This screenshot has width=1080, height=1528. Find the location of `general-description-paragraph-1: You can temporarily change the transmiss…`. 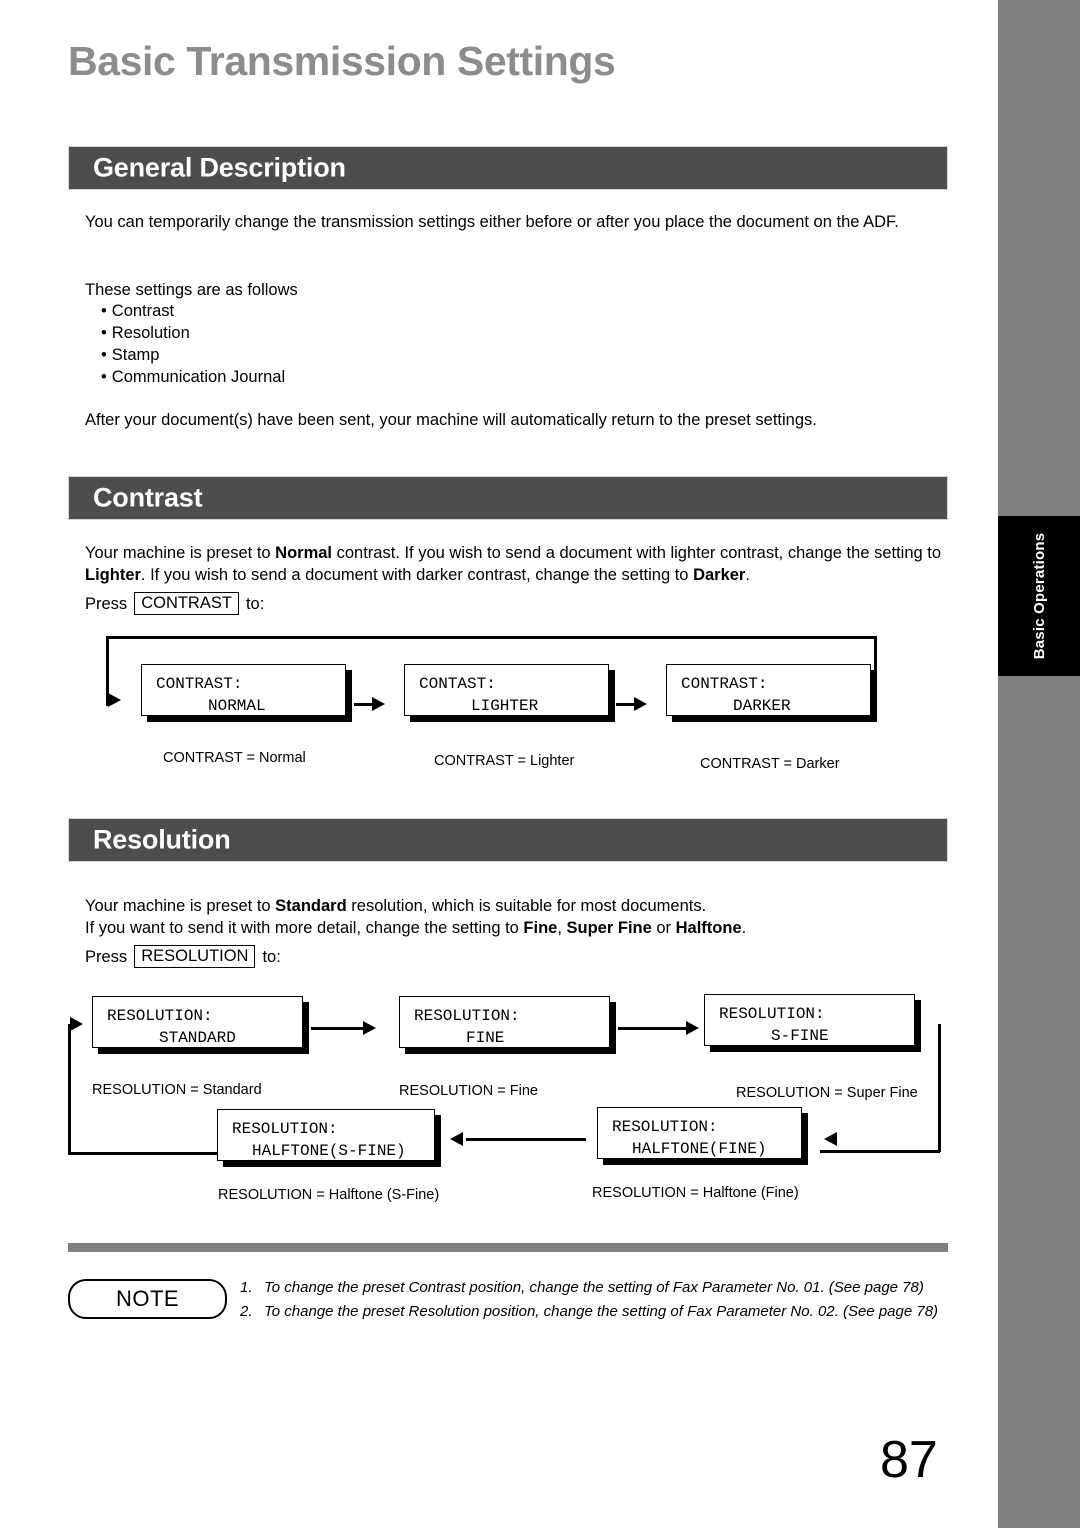

general-description-paragraph-1: You can temporarily change the transmiss… is located at coordinates (492, 222).